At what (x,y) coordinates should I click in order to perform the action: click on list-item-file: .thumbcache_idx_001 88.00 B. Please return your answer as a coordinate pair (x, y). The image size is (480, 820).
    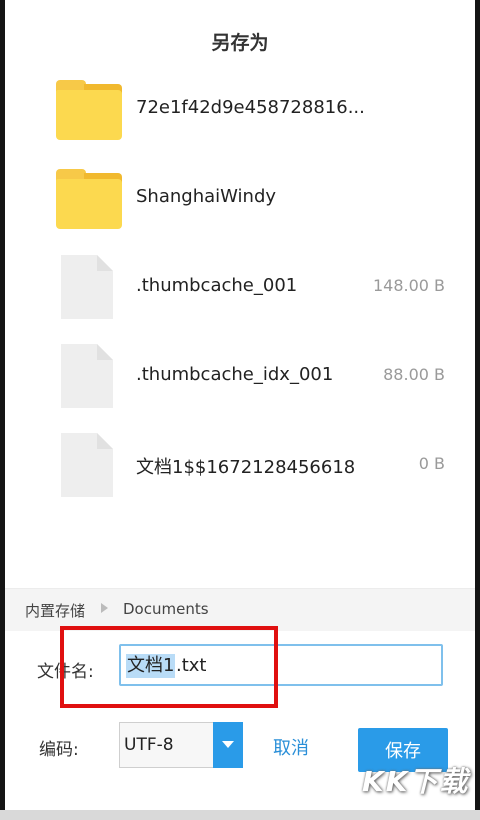
    Looking at the image, I should click on (240, 376).